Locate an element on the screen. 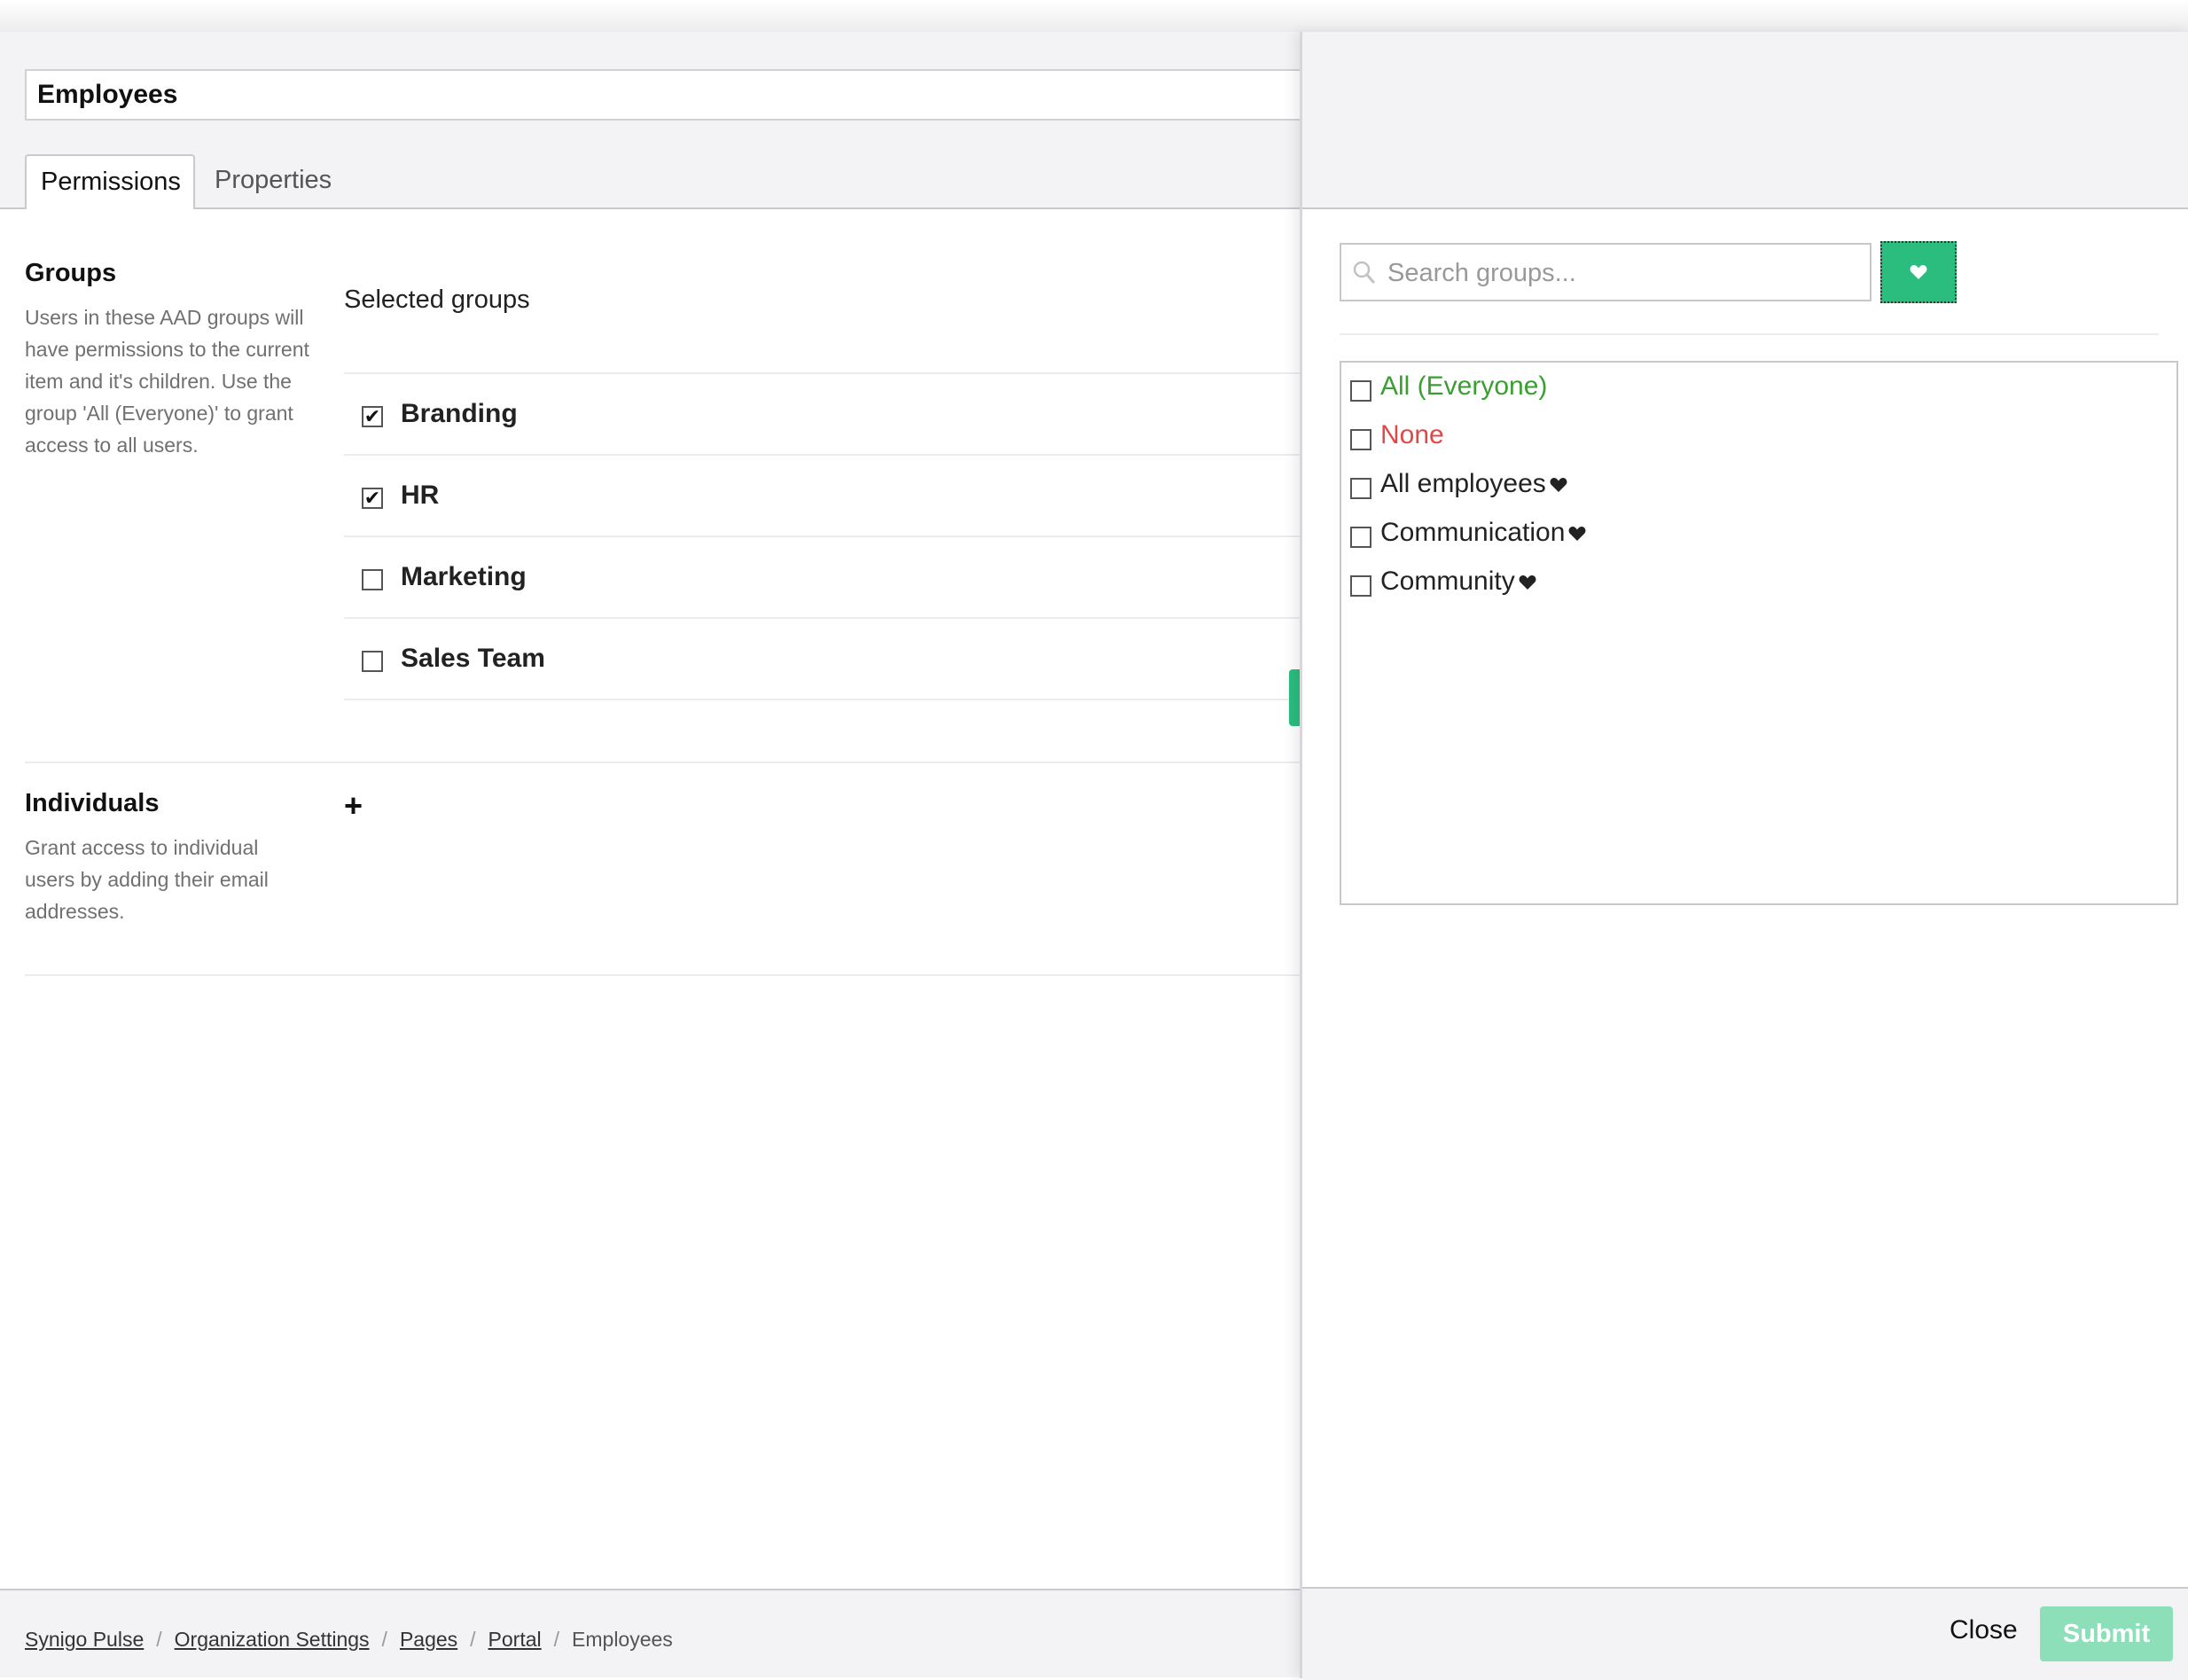 The image size is (2188, 1680). plus-icon: + is located at coordinates (354, 805).